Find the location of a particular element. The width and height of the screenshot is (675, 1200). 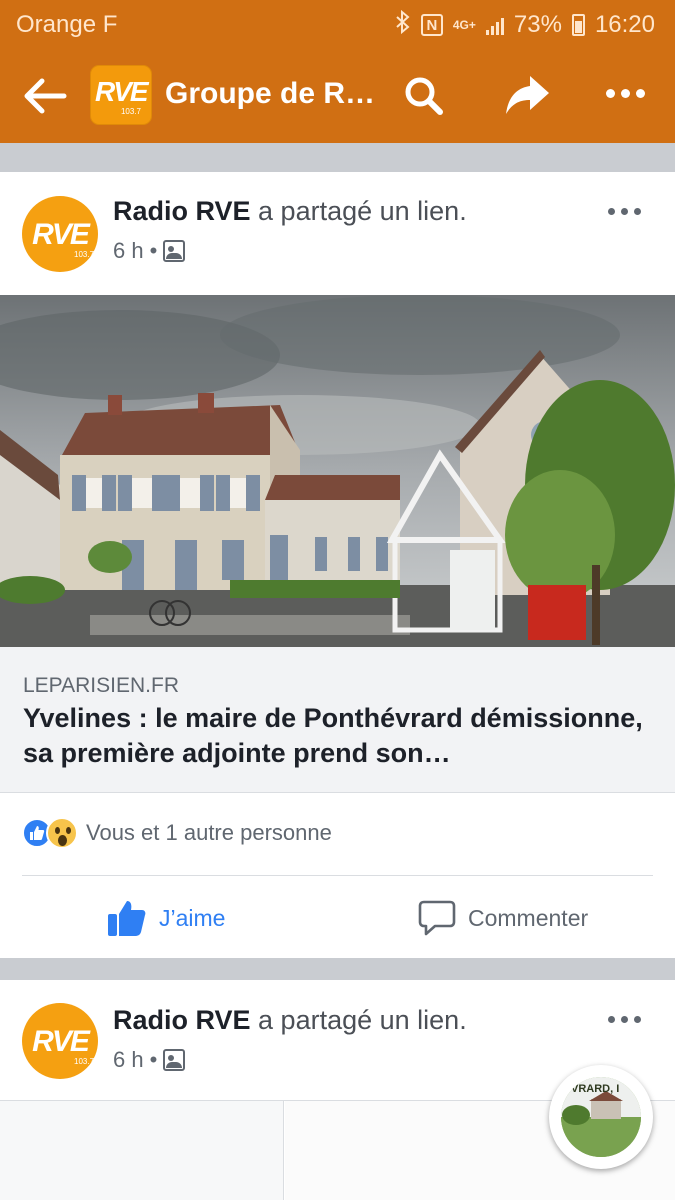

search-button is located at coordinates (424, 96).